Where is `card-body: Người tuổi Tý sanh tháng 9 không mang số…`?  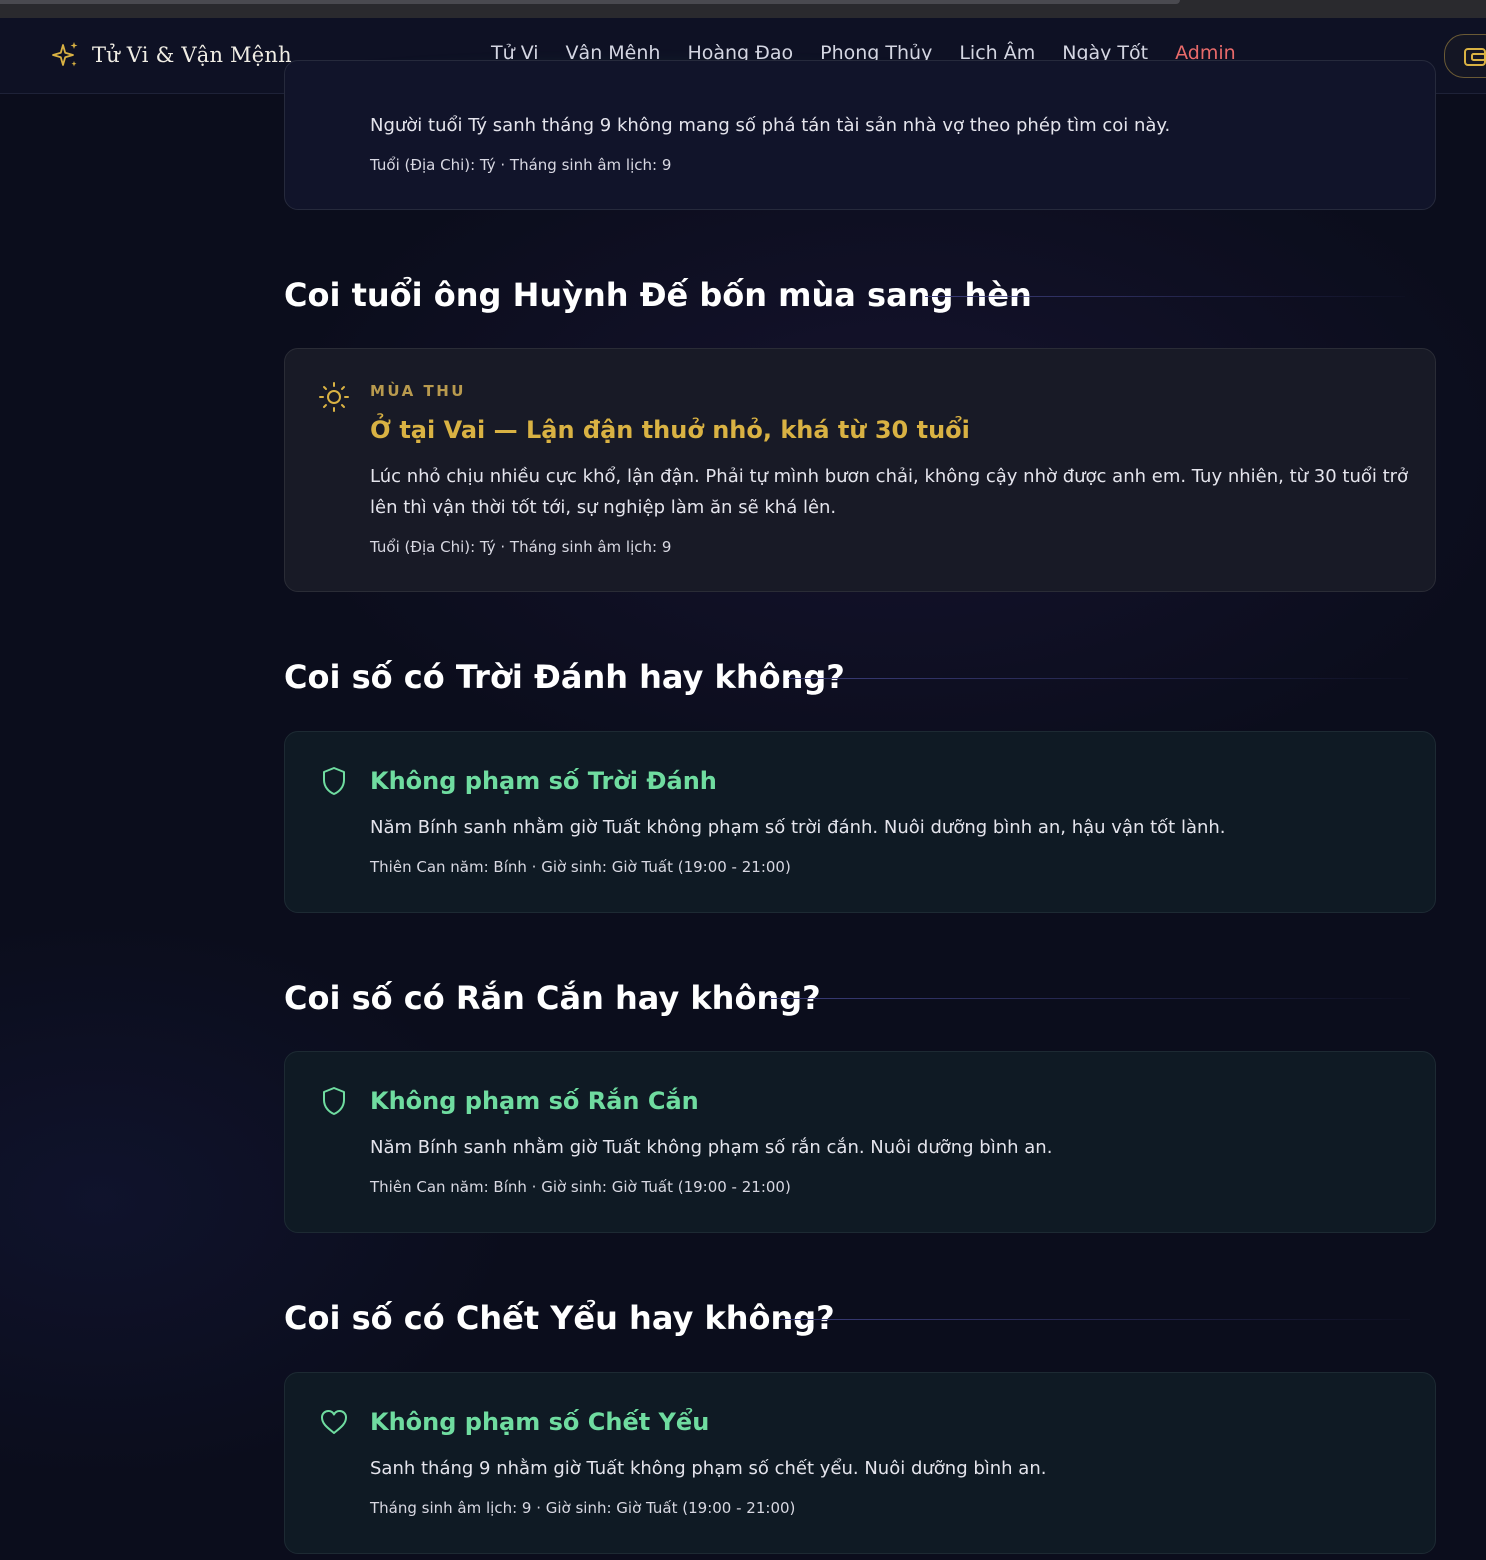 card-body: Người tuổi Tý sanh tháng 9 không mang số… is located at coordinates (770, 125).